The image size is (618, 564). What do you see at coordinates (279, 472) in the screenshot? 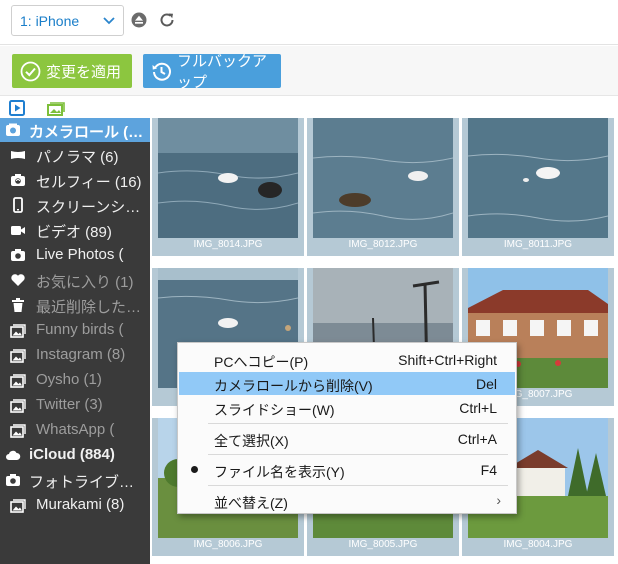
I see `menu-item-label: ファイル名を表示(Y)` at bounding box center [279, 472].